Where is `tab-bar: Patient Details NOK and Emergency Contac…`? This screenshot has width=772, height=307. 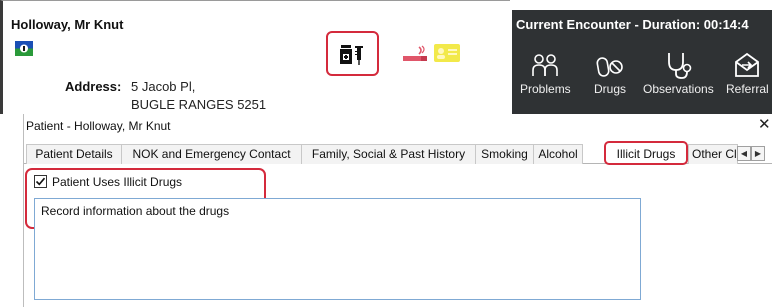 tab-bar: Patient Details NOK and Emergency Contac… is located at coordinates (398, 153).